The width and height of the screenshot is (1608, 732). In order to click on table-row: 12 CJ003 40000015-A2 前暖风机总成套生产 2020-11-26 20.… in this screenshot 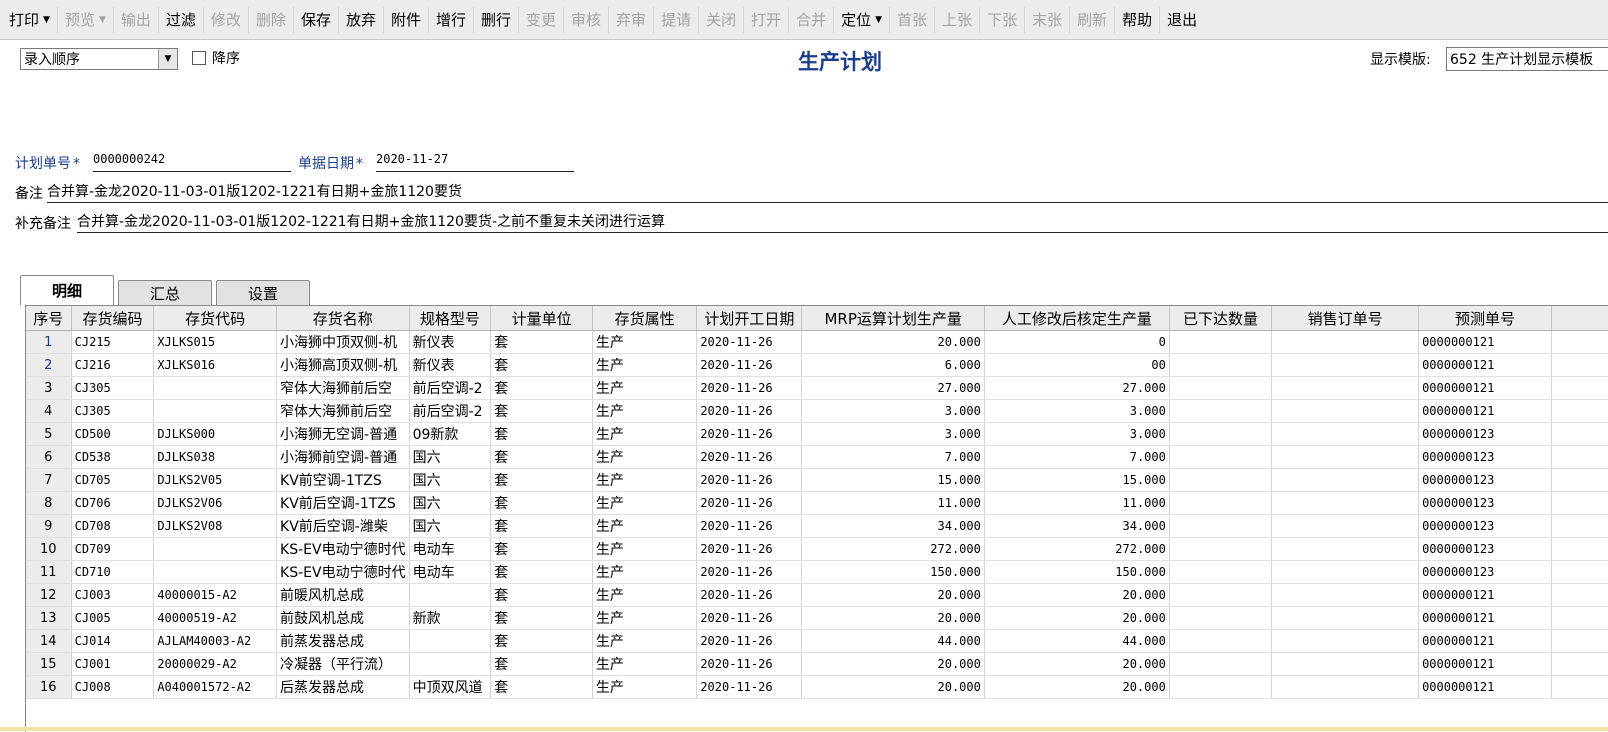, I will do `click(817, 595)`.